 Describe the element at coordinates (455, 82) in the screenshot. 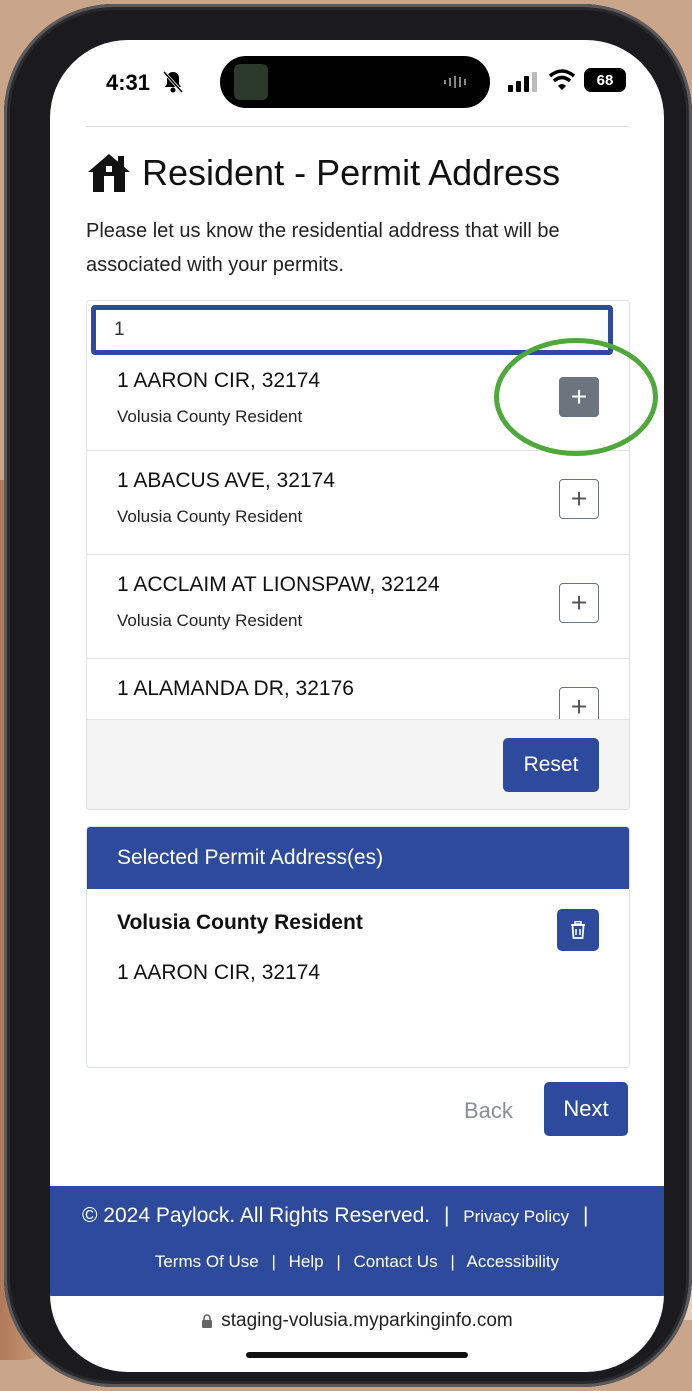

I see `audio-bars-icon` at that location.